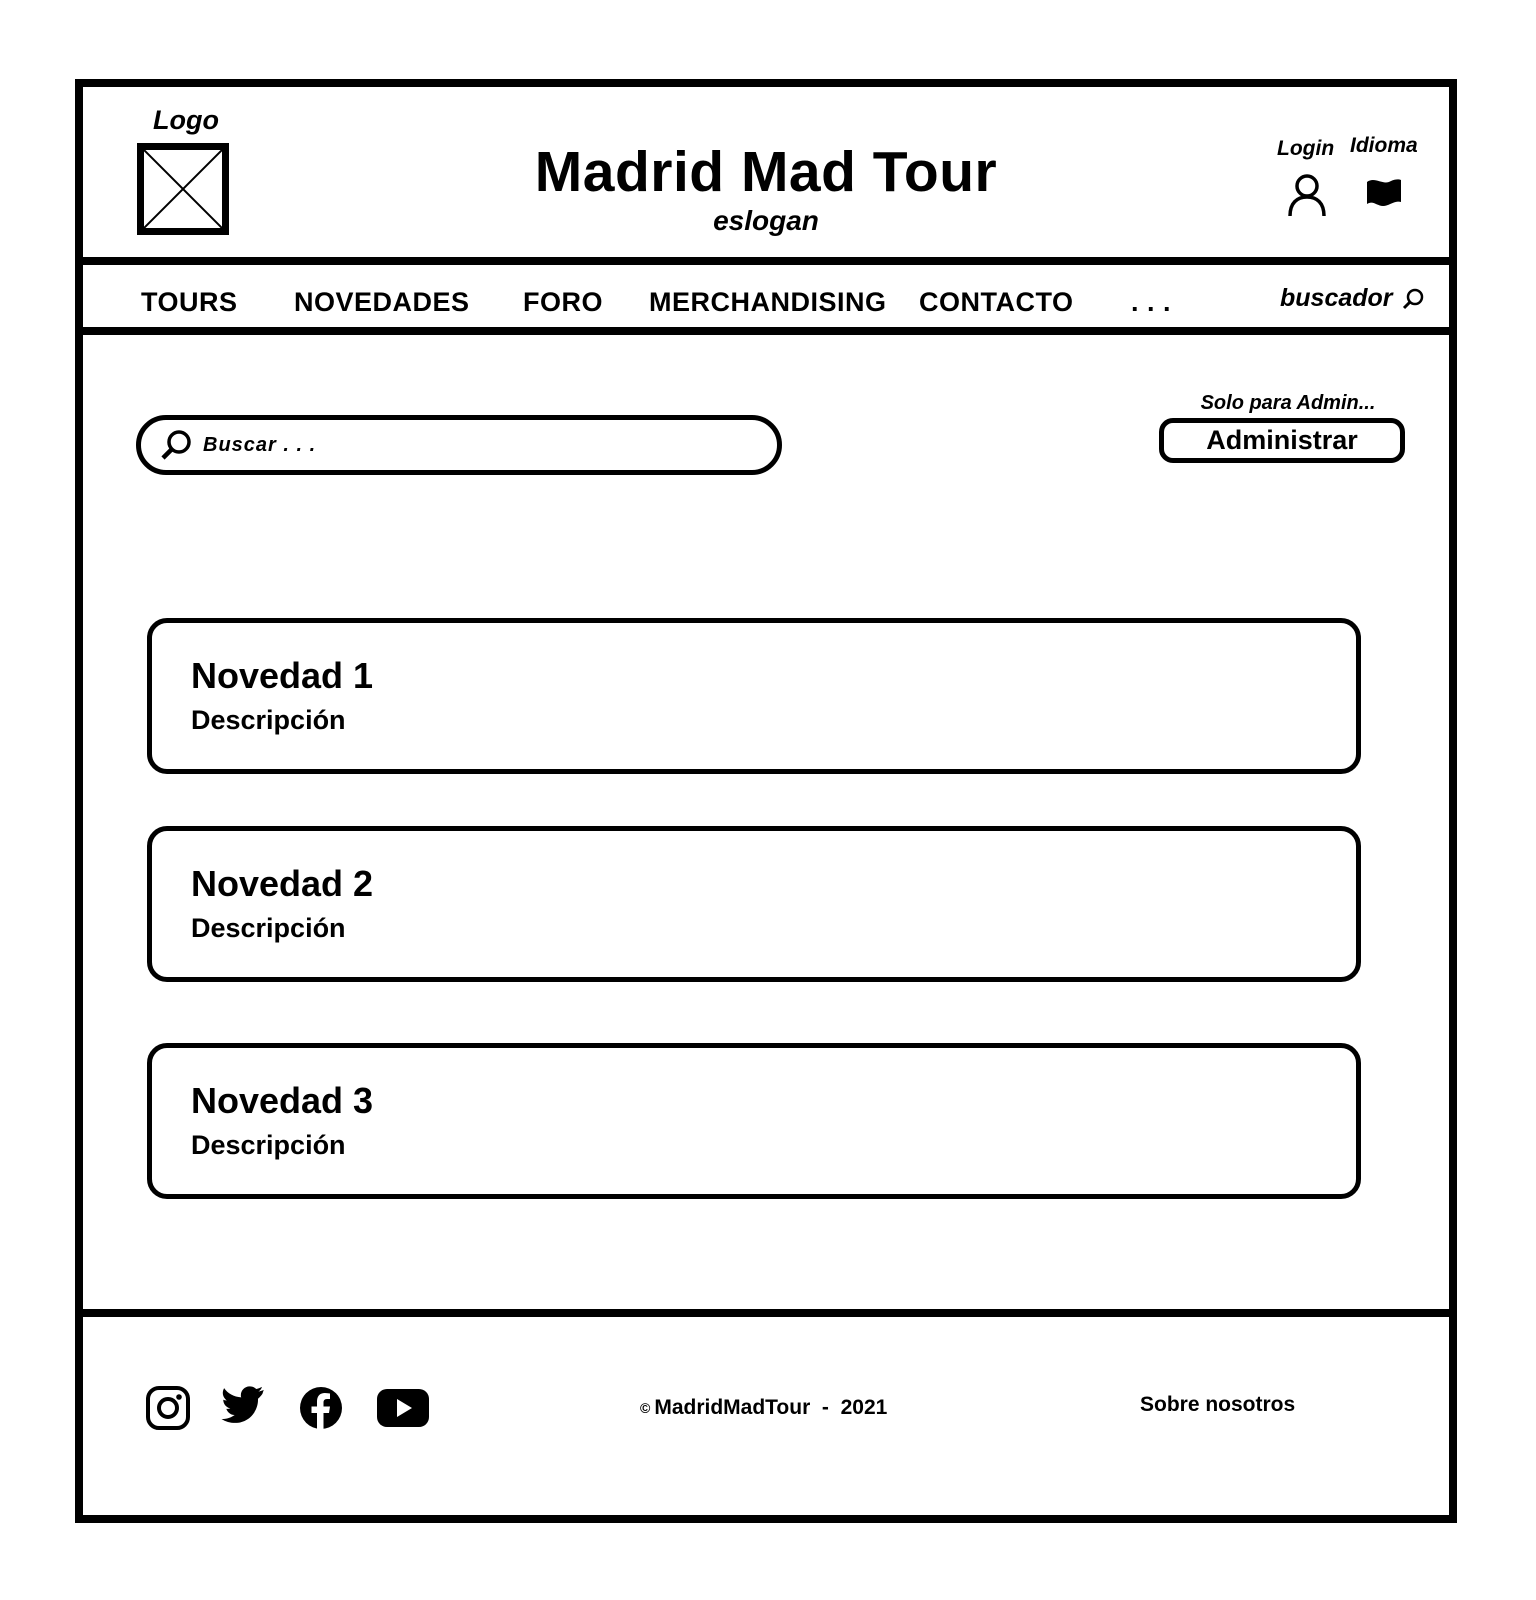  Describe the element at coordinates (766, 1313) in the screenshot. I see `footer-divider` at that location.